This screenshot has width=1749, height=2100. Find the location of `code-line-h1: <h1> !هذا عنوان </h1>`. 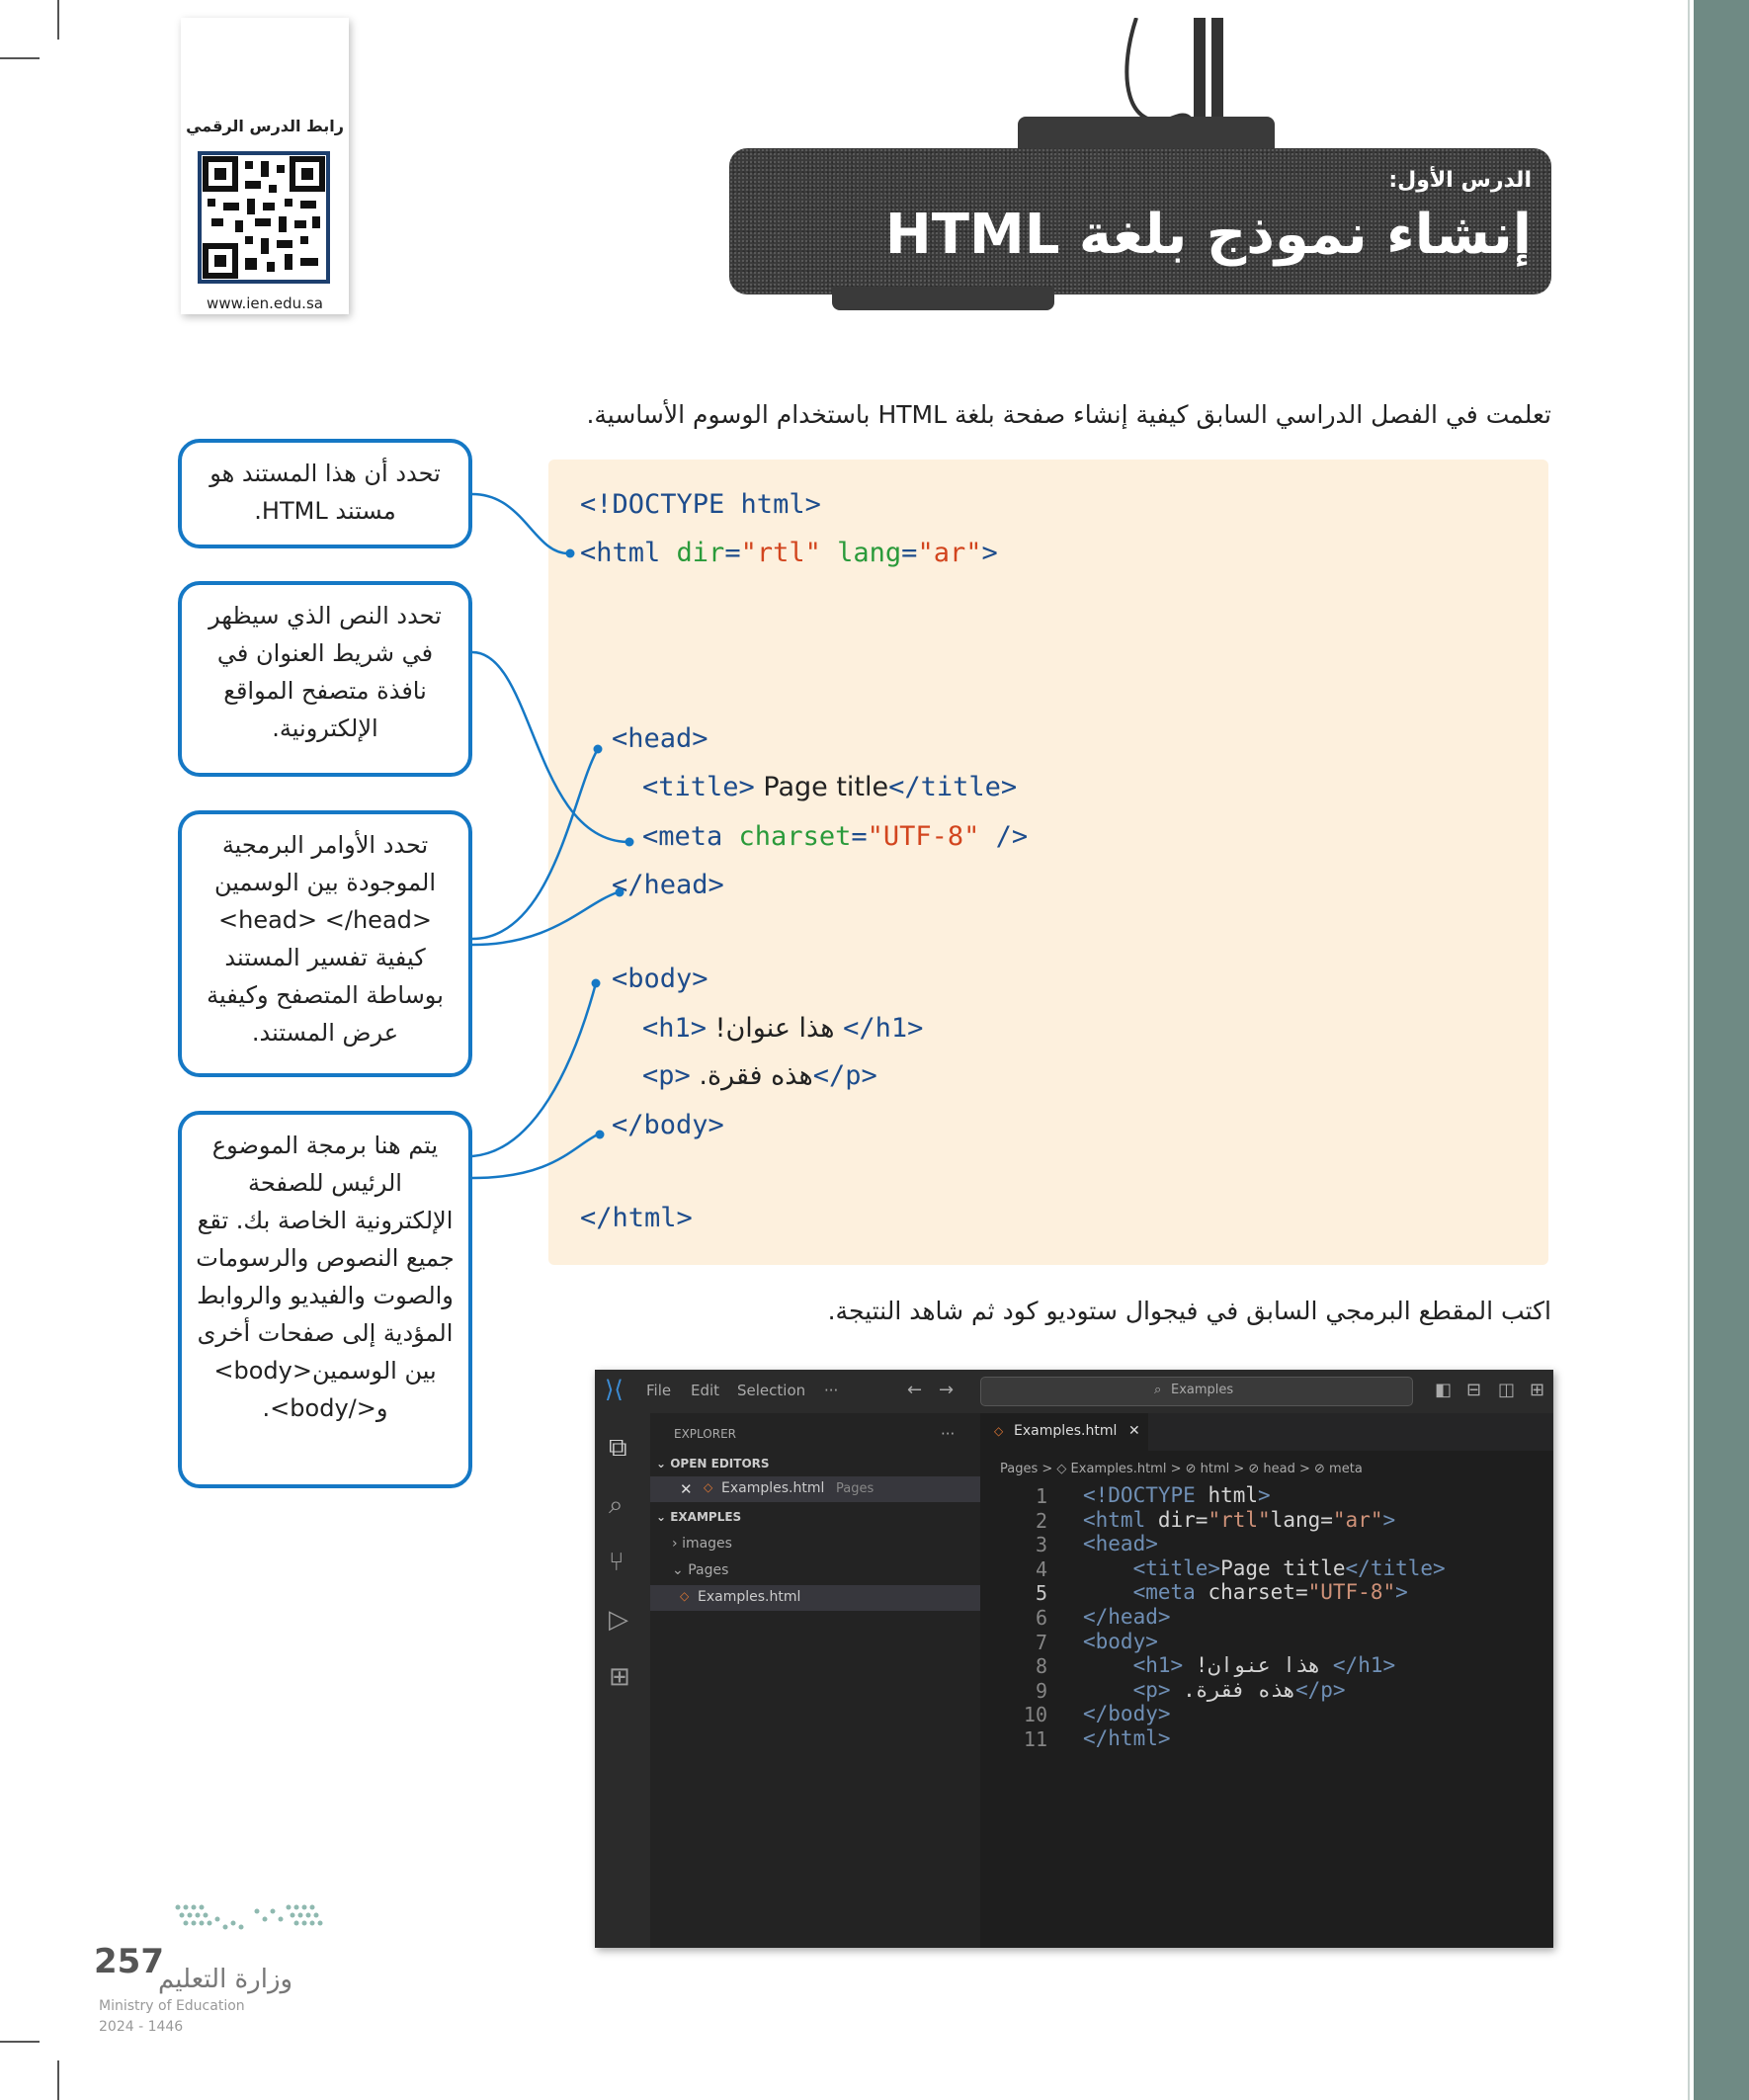

code-line-h1: <h1> !هذا عنوان </h1> is located at coordinates (782, 1028).